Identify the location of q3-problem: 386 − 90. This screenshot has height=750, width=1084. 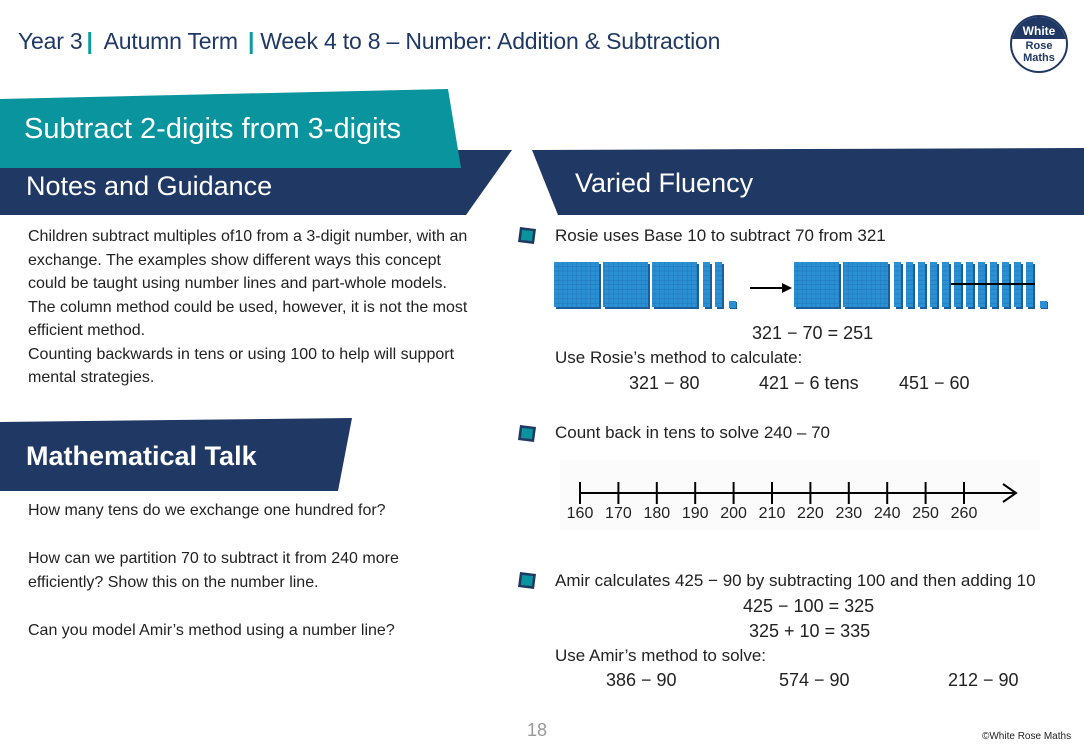
(641, 680).